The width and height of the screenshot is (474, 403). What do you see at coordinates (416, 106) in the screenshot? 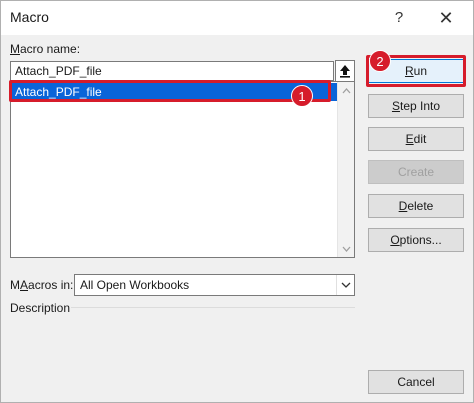
I see `step-into-button: Step Into` at bounding box center [416, 106].